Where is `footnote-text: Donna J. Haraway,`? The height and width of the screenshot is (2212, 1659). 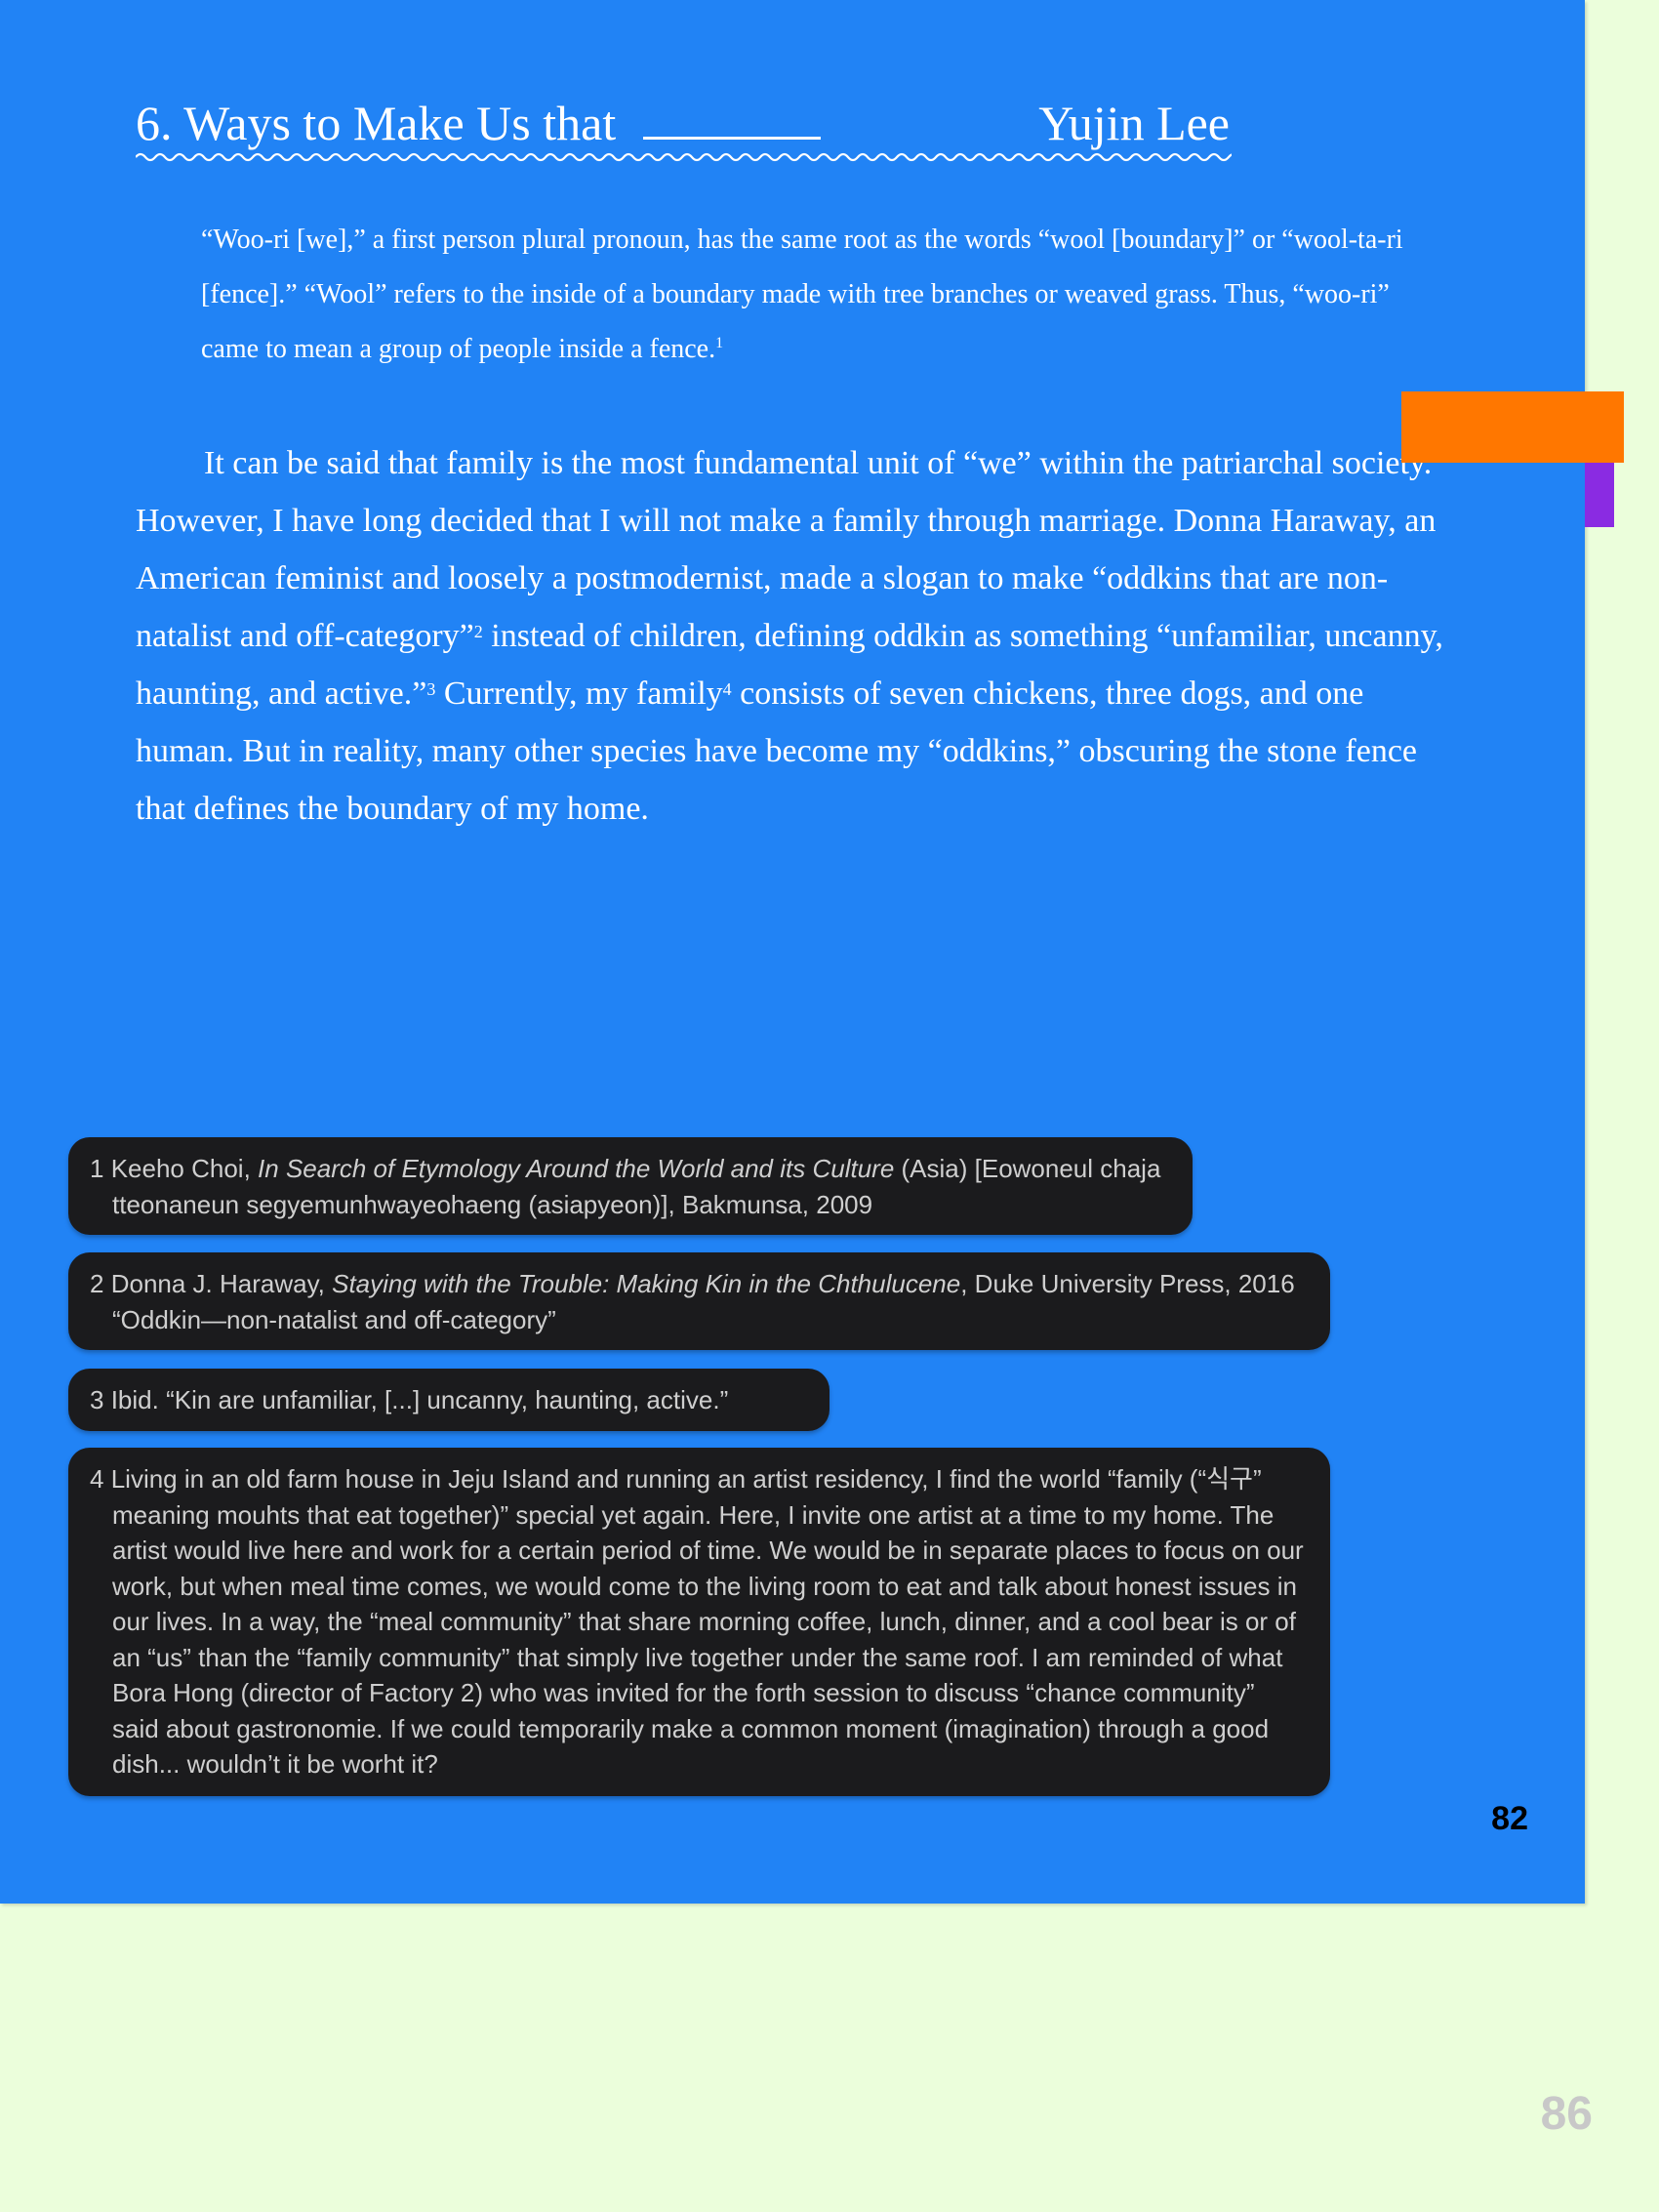
footnote-text: Donna J. Haraway, is located at coordinates (221, 1283).